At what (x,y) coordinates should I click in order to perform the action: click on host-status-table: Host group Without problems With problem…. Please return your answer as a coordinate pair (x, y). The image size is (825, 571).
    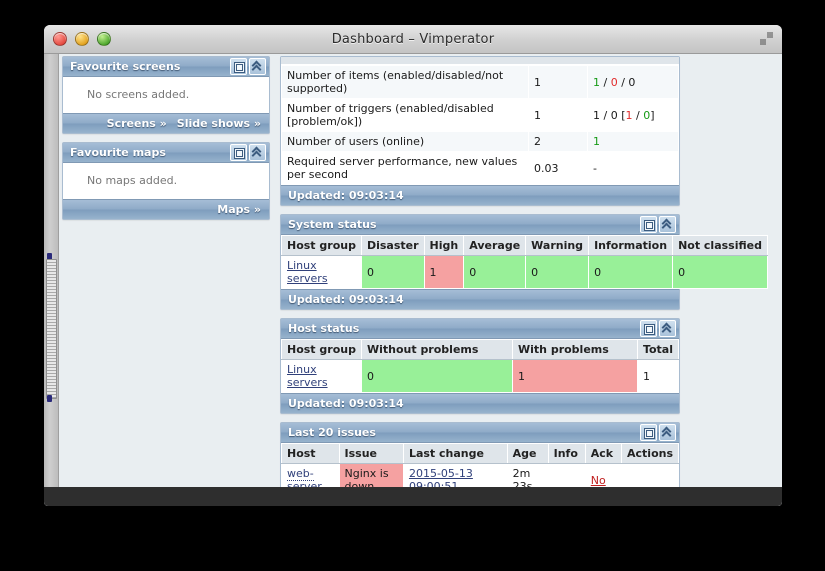
    Looking at the image, I should click on (480, 366).